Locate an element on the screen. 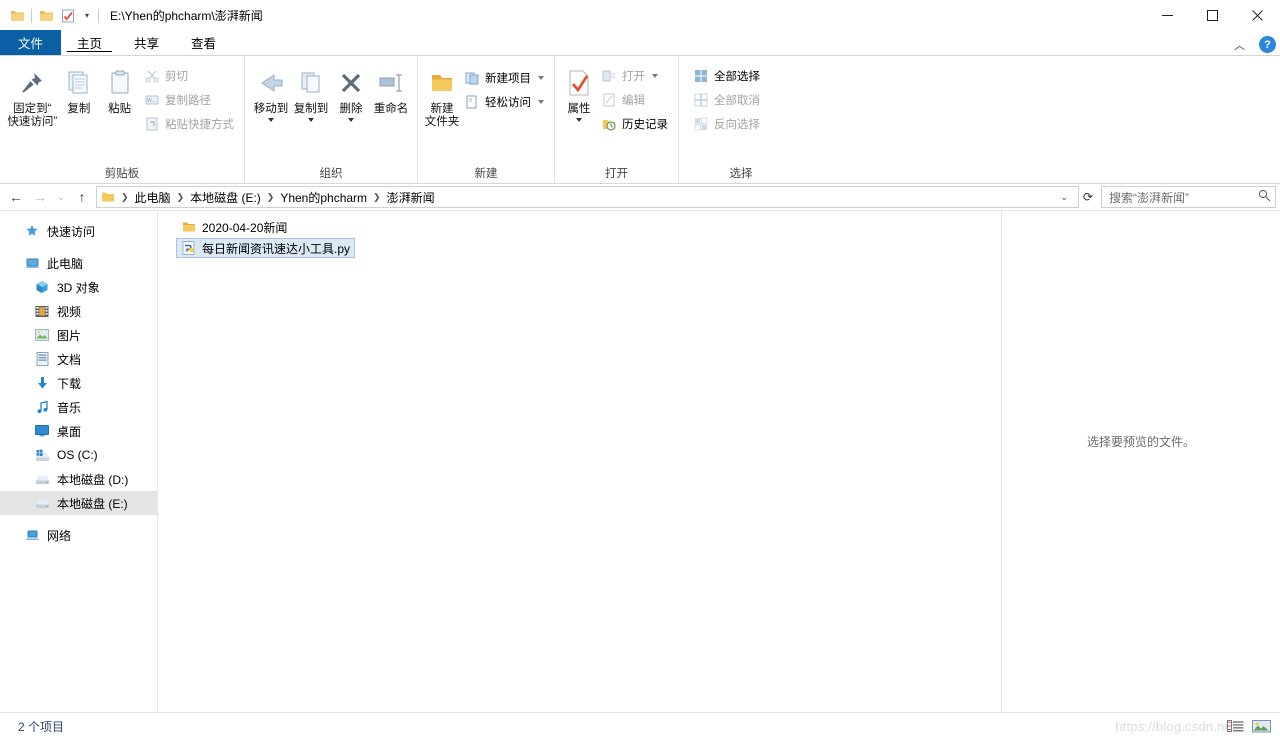 Image resolution: width=1280 pixels, height=739 pixels. ribbon-group-organize: 移动到 复制到 删除 重命名 组织 is located at coordinates (331, 119).